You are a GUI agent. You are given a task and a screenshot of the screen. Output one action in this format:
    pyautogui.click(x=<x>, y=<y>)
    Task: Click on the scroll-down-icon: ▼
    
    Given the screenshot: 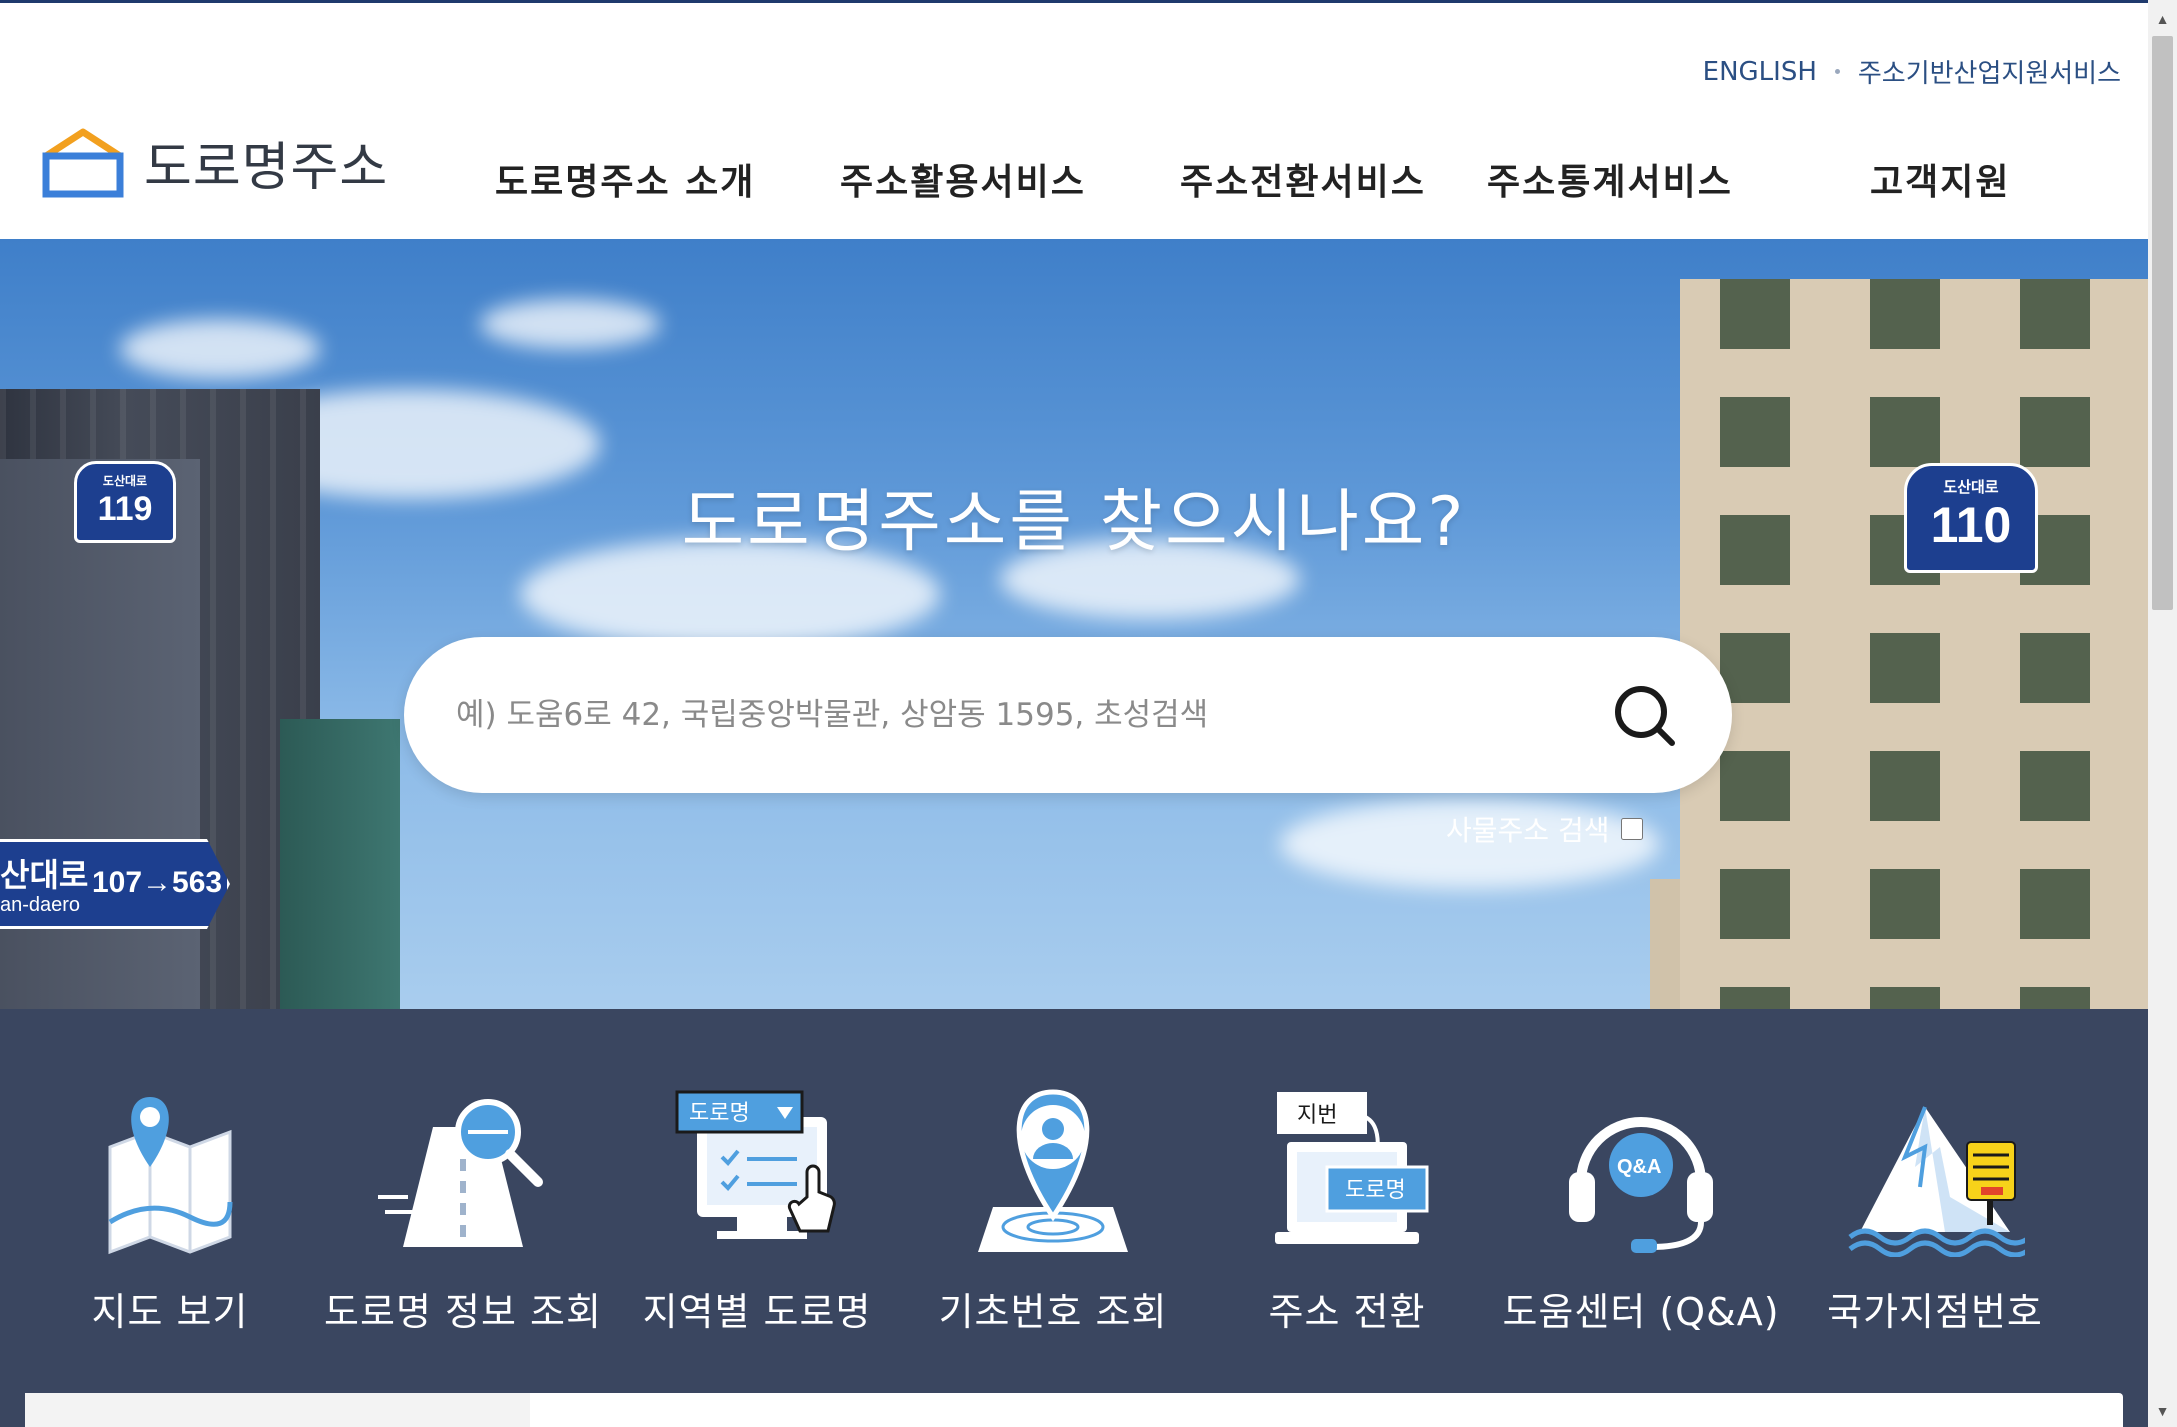 What is the action you would take?
    pyautogui.click(x=2162, y=1410)
    